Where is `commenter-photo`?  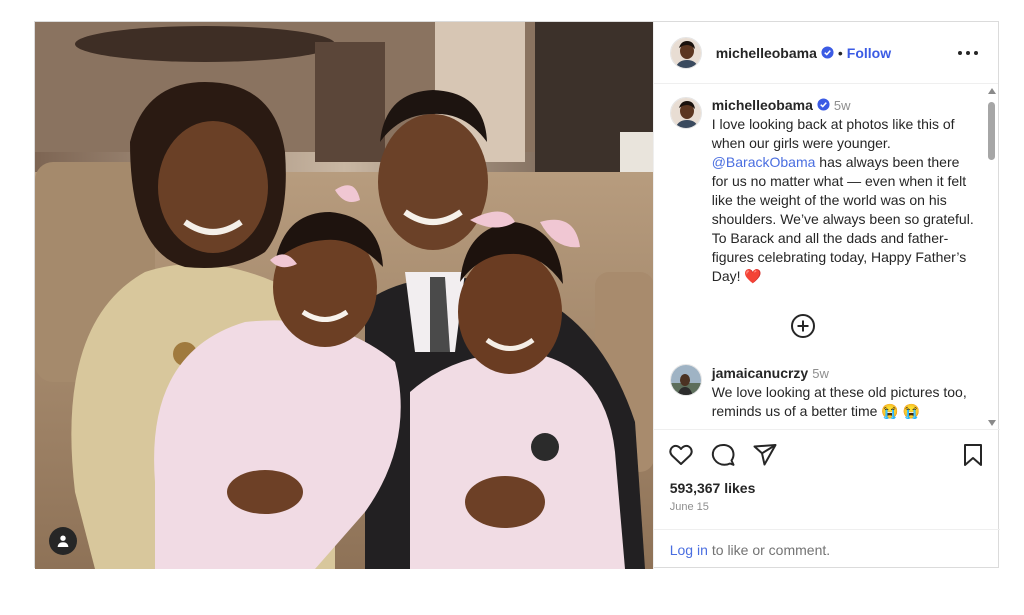
commenter-photo is located at coordinates (685, 380).